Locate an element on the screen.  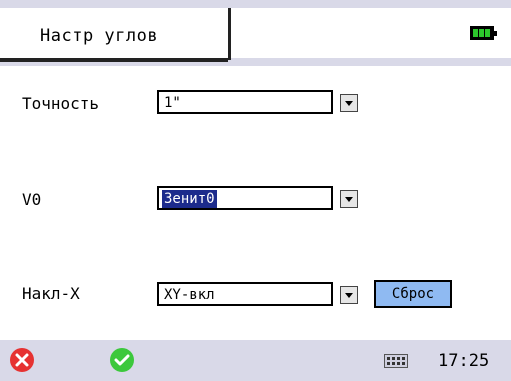
v0-select: Зенит0 is located at coordinates (245, 198).